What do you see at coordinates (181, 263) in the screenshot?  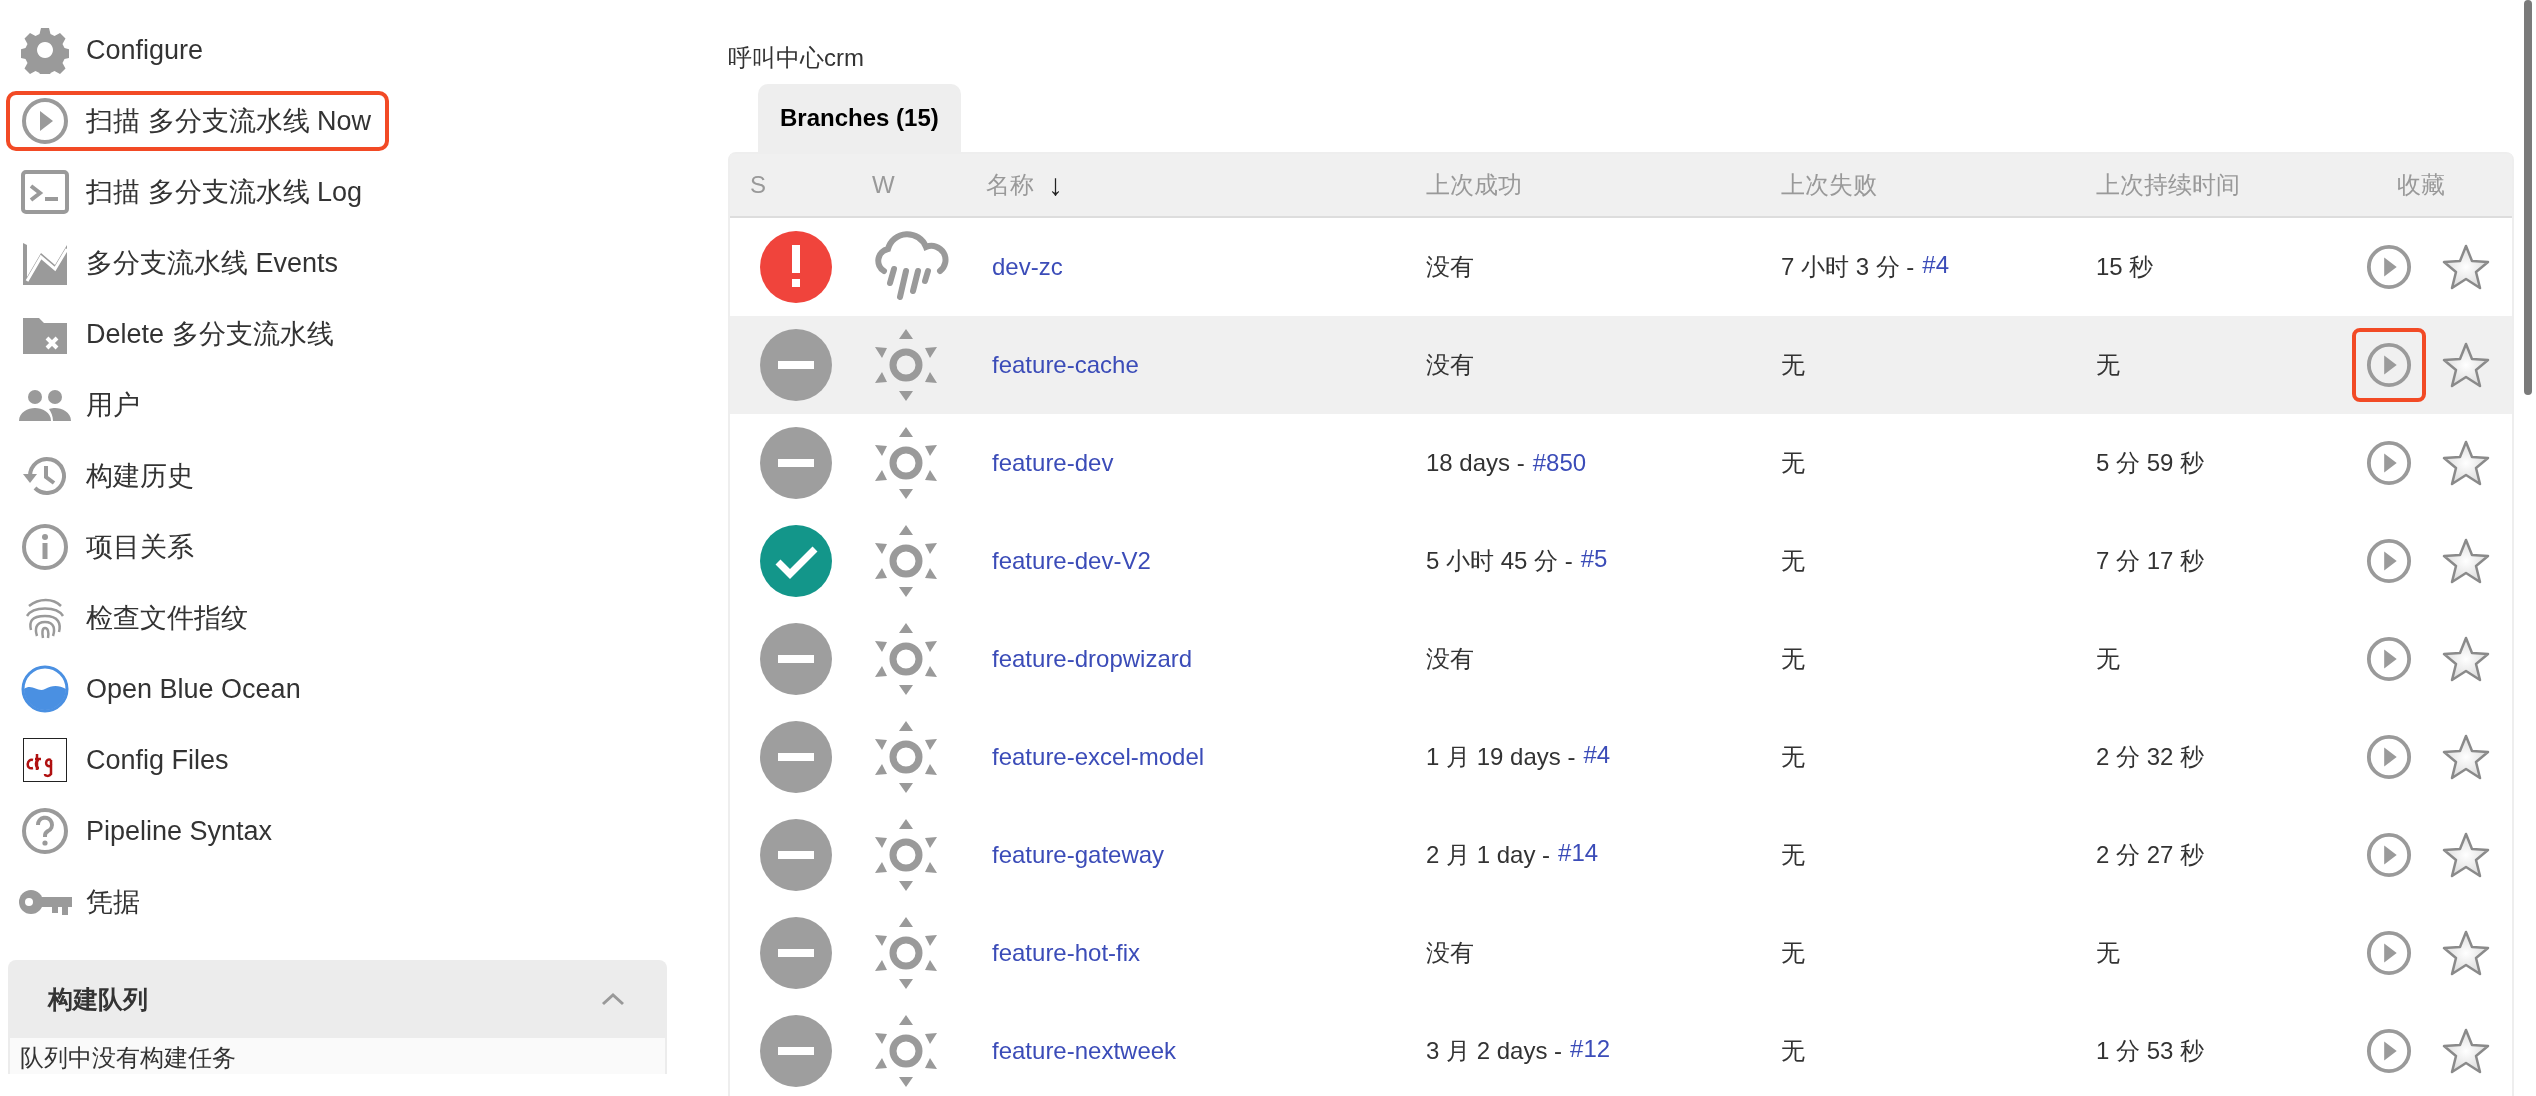 I see `sidebar-link: 多分支流水线 Events` at bounding box center [181, 263].